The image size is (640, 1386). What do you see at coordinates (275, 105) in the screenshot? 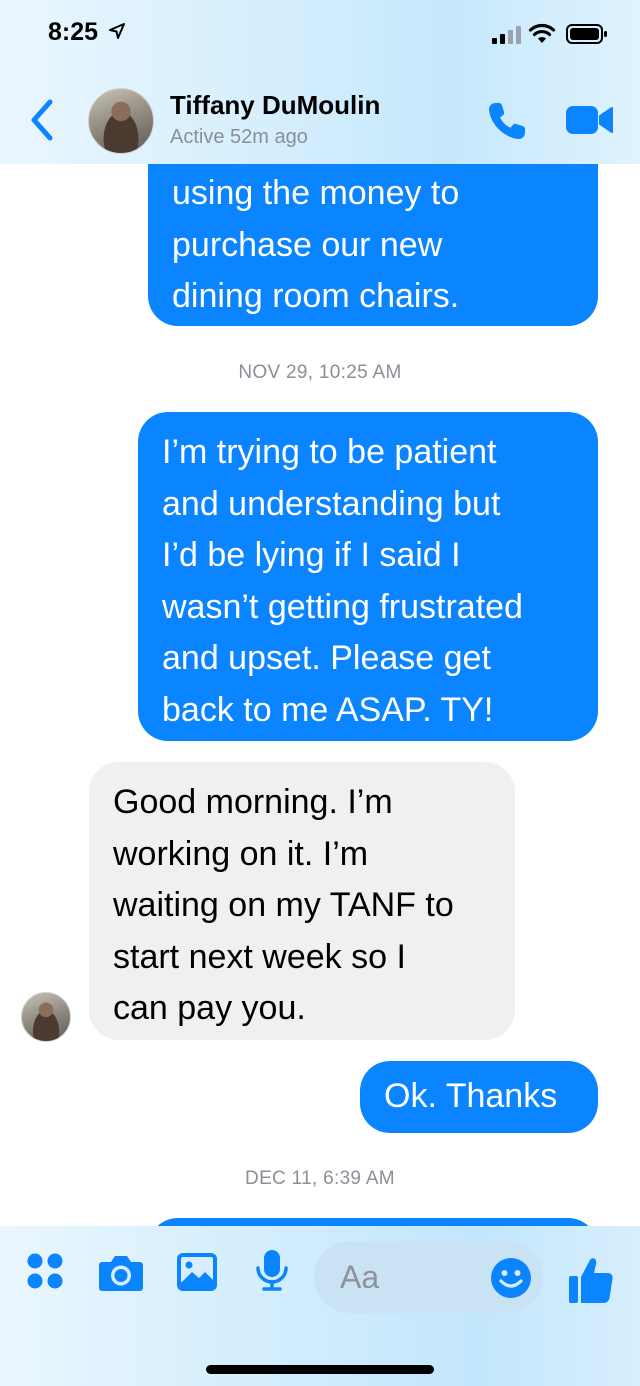
I see `contact-name: Tiffany DuMoulin` at bounding box center [275, 105].